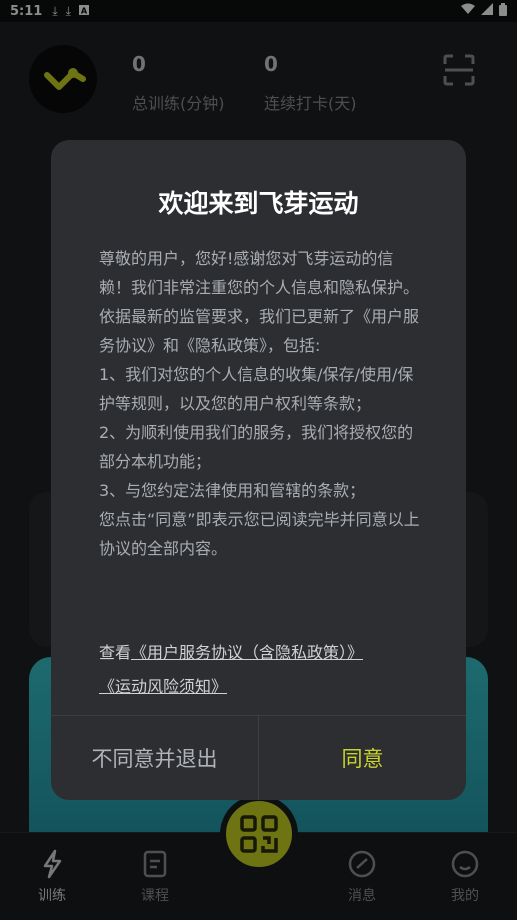 The width and height of the screenshot is (517, 920). Describe the element at coordinates (155, 758) in the screenshot. I see `decline-exit-button: 不同意并退出` at that location.